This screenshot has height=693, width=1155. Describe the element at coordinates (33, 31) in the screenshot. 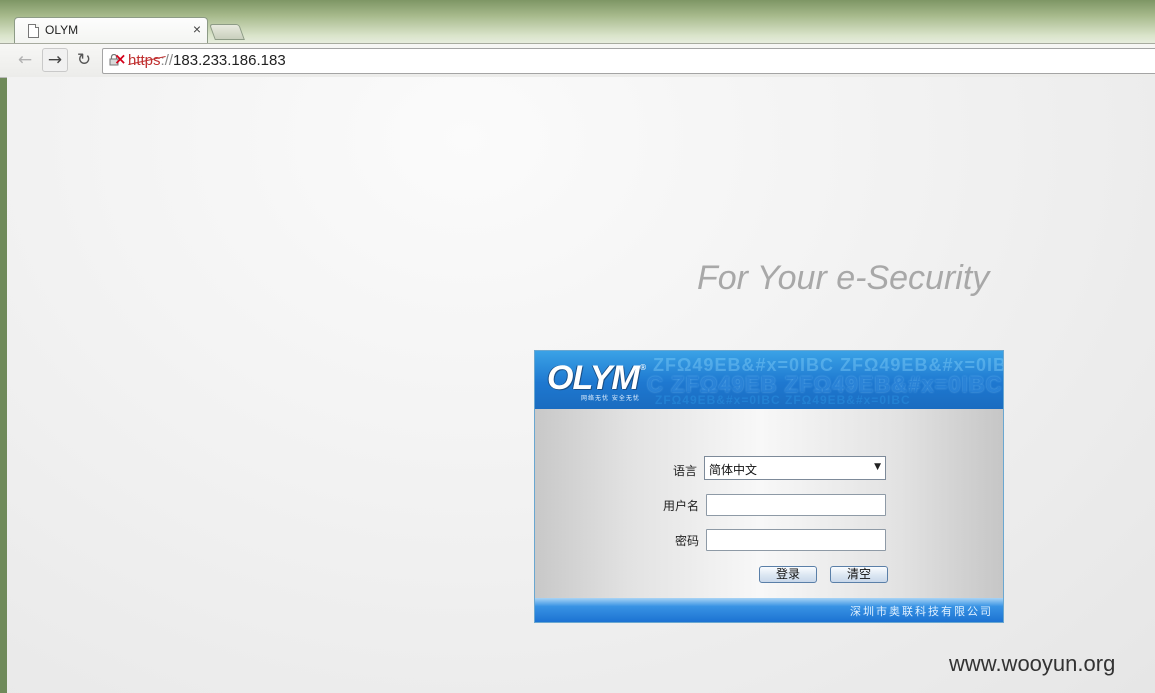

I see `page-icon` at that location.